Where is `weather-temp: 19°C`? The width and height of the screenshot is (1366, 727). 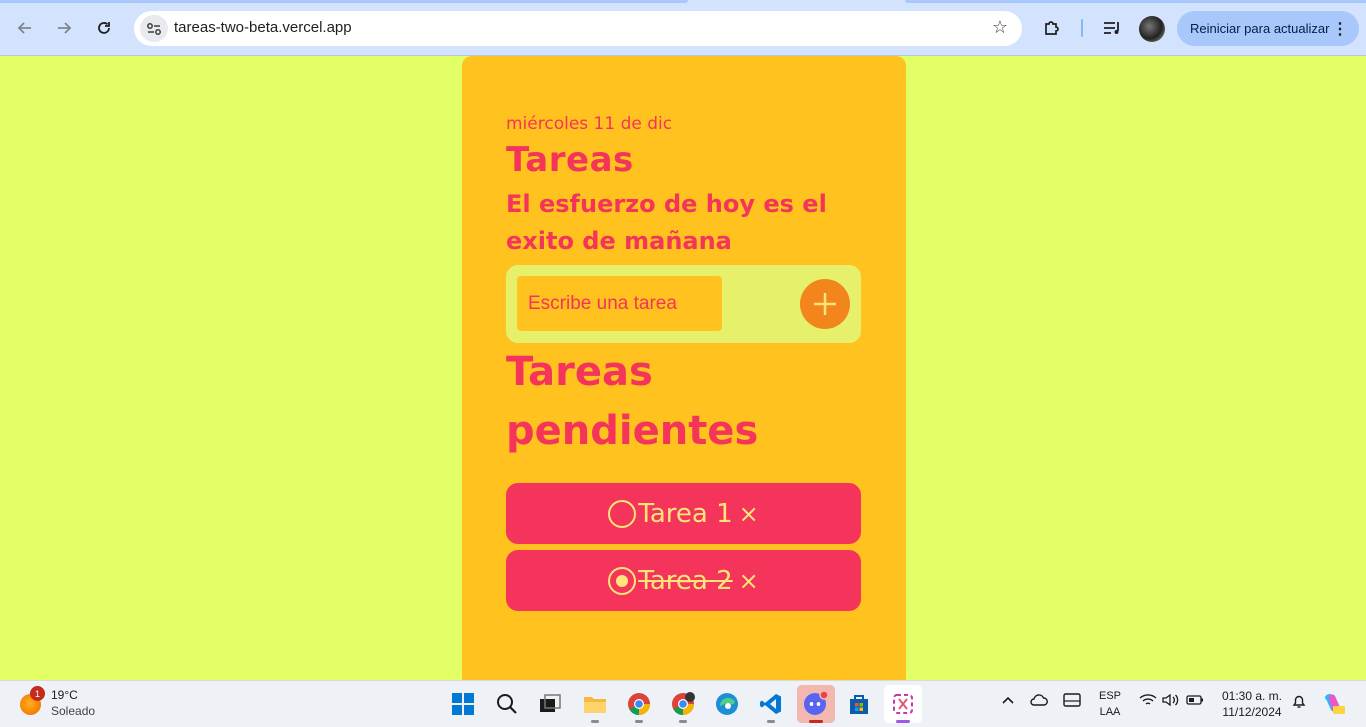
weather-temp: 19°C is located at coordinates (64, 695).